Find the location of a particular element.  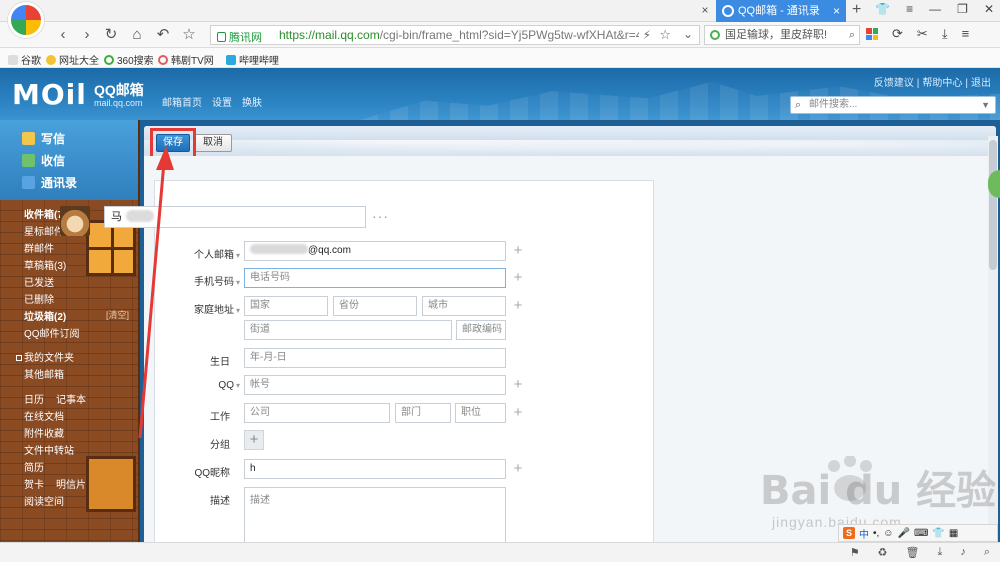

new-tab-button: + is located at coordinates (856, 10).